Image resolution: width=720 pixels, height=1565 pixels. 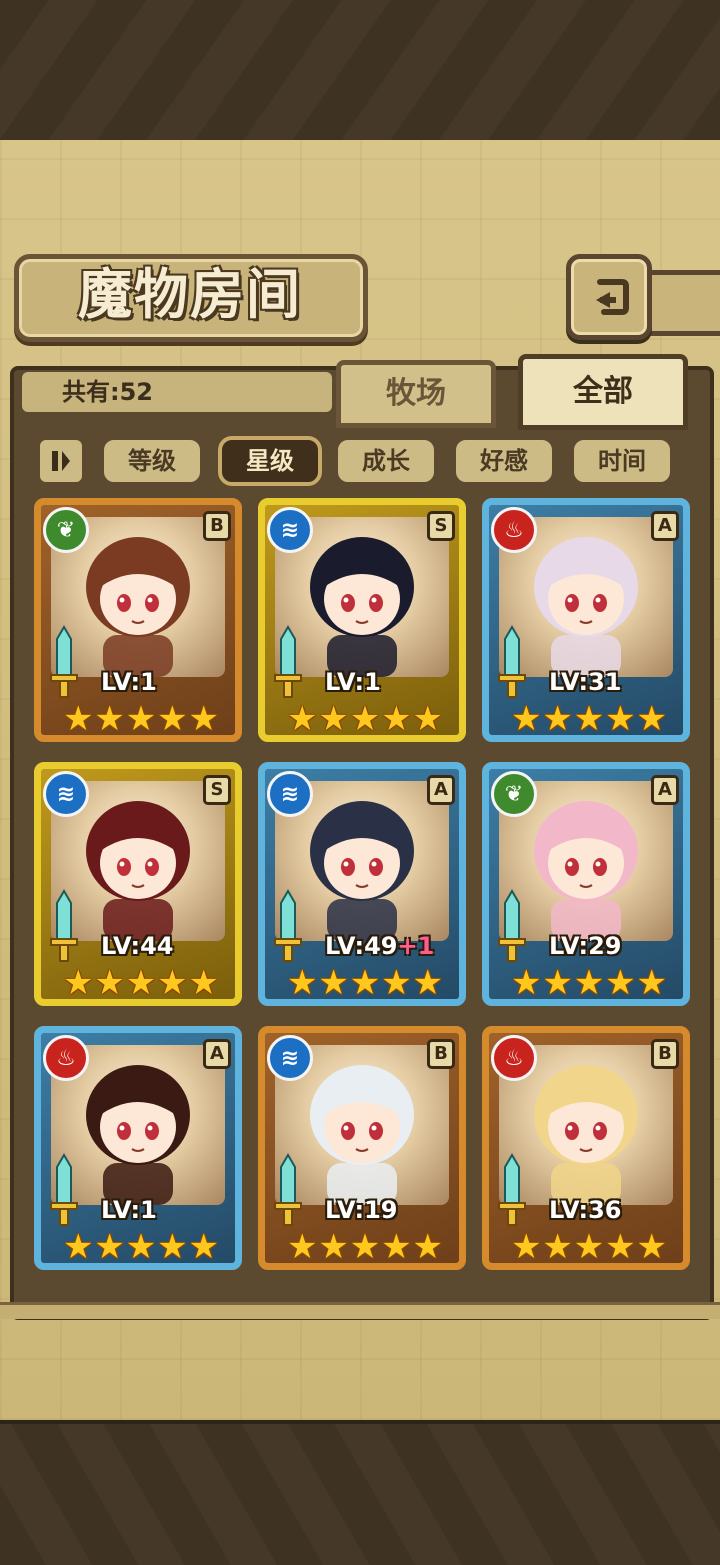 I want to click on sort-order-toggle, so click(x=61, y=461).